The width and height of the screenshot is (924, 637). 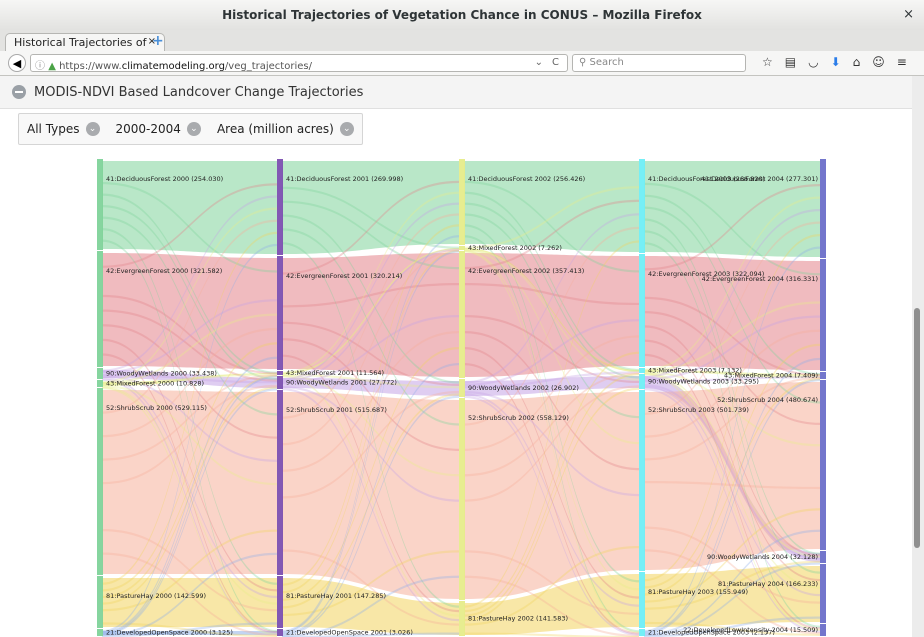 What do you see at coordinates (698, 592) in the screenshot?
I see `sankey-node-label: 81:PastureHay 2003 (155.949)` at bounding box center [698, 592].